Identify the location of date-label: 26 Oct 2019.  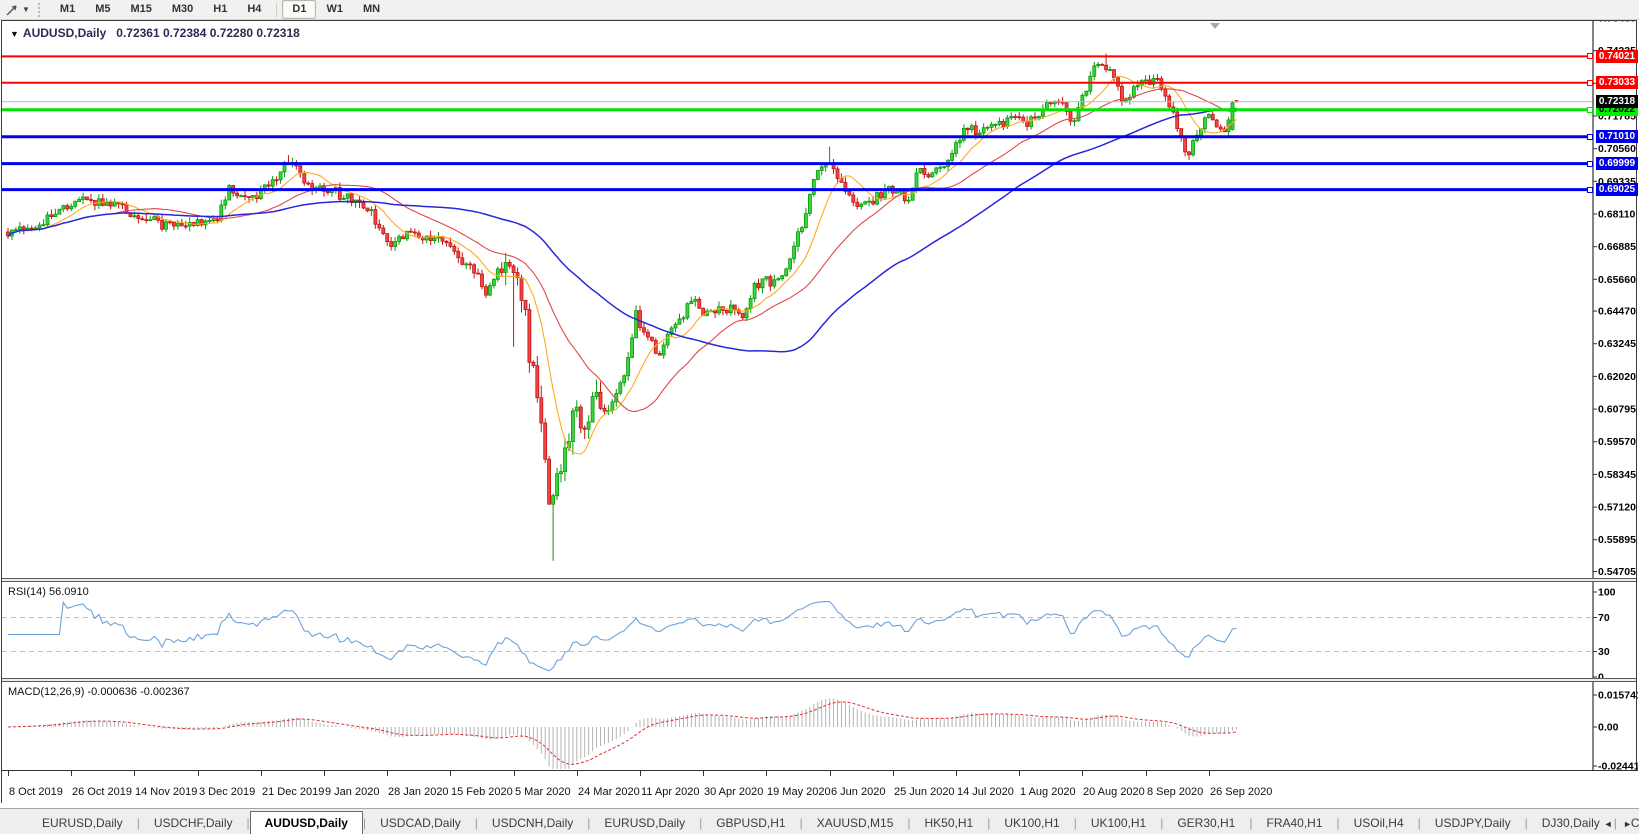
(102, 792).